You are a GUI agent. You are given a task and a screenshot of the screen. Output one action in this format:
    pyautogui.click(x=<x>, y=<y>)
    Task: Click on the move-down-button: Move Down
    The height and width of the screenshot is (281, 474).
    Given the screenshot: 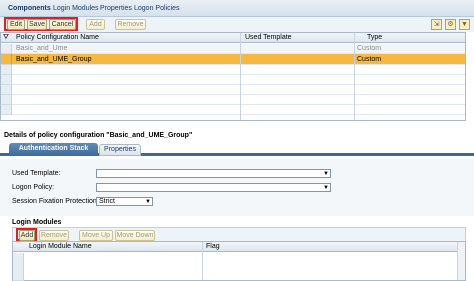 What is the action you would take?
    pyautogui.click(x=135, y=235)
    